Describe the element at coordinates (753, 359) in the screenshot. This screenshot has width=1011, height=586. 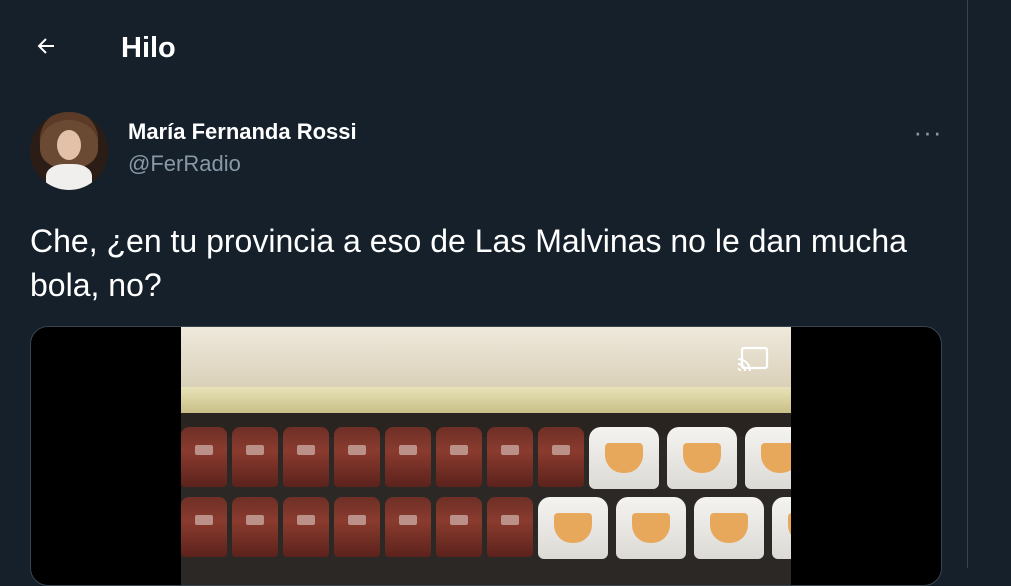
I see `cast-icon` at that location.